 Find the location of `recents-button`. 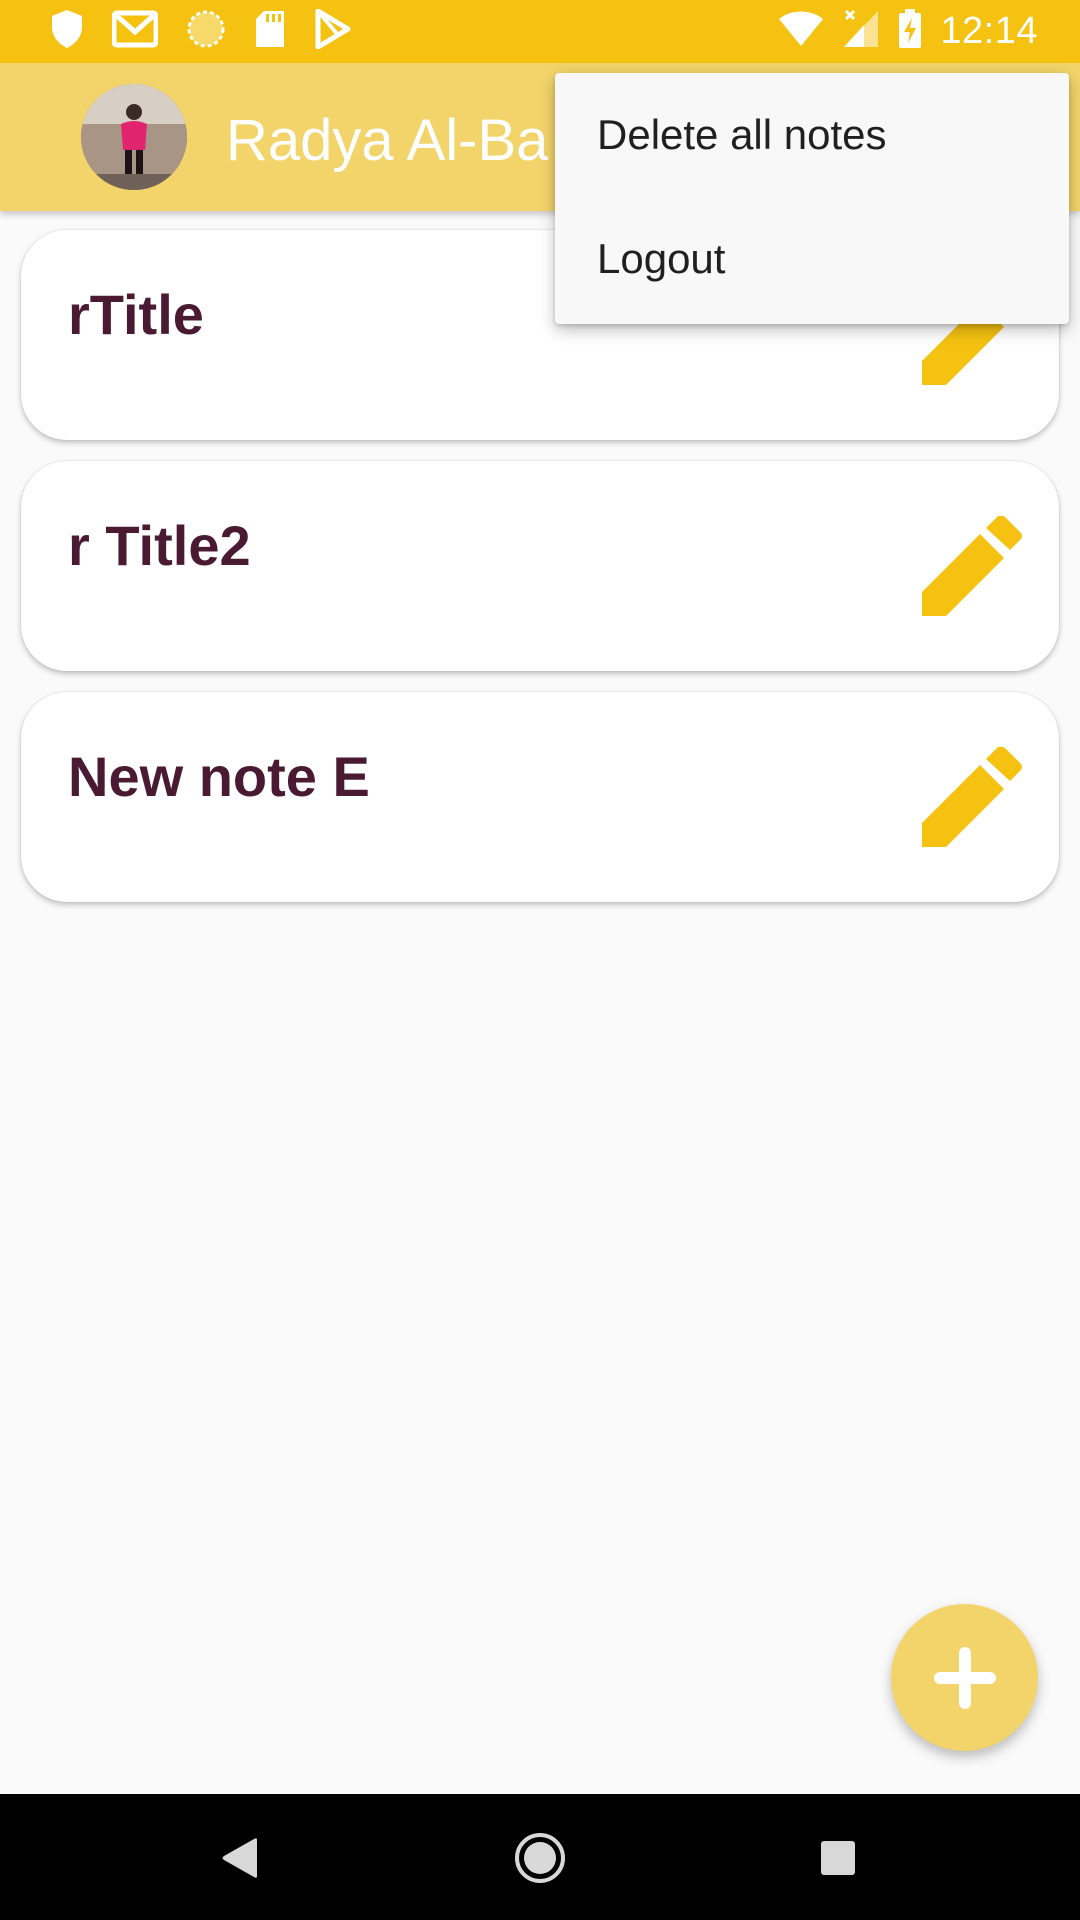

recents-button is located at coordinates (838, 1858).